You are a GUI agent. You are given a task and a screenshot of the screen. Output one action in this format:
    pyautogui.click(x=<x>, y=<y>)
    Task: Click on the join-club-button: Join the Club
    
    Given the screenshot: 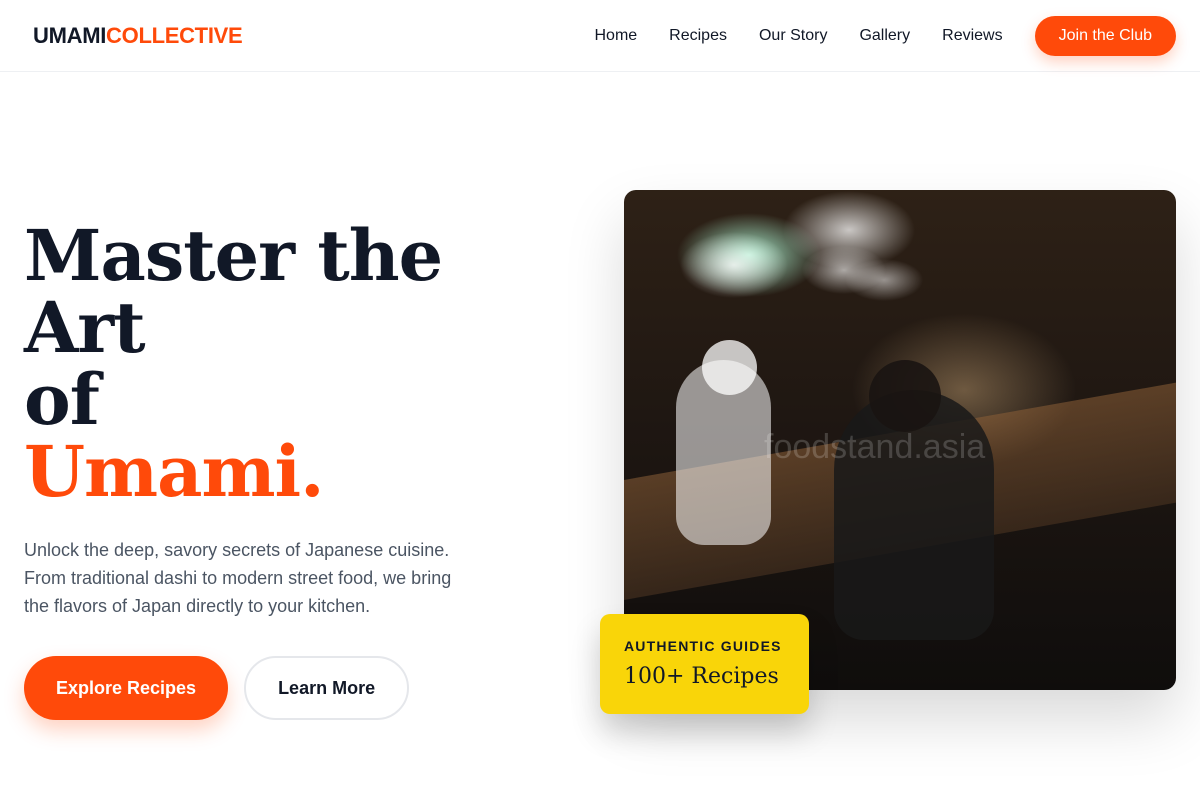 What is the action you would take?
    pyautogui.click(x=1105, y=35)
    